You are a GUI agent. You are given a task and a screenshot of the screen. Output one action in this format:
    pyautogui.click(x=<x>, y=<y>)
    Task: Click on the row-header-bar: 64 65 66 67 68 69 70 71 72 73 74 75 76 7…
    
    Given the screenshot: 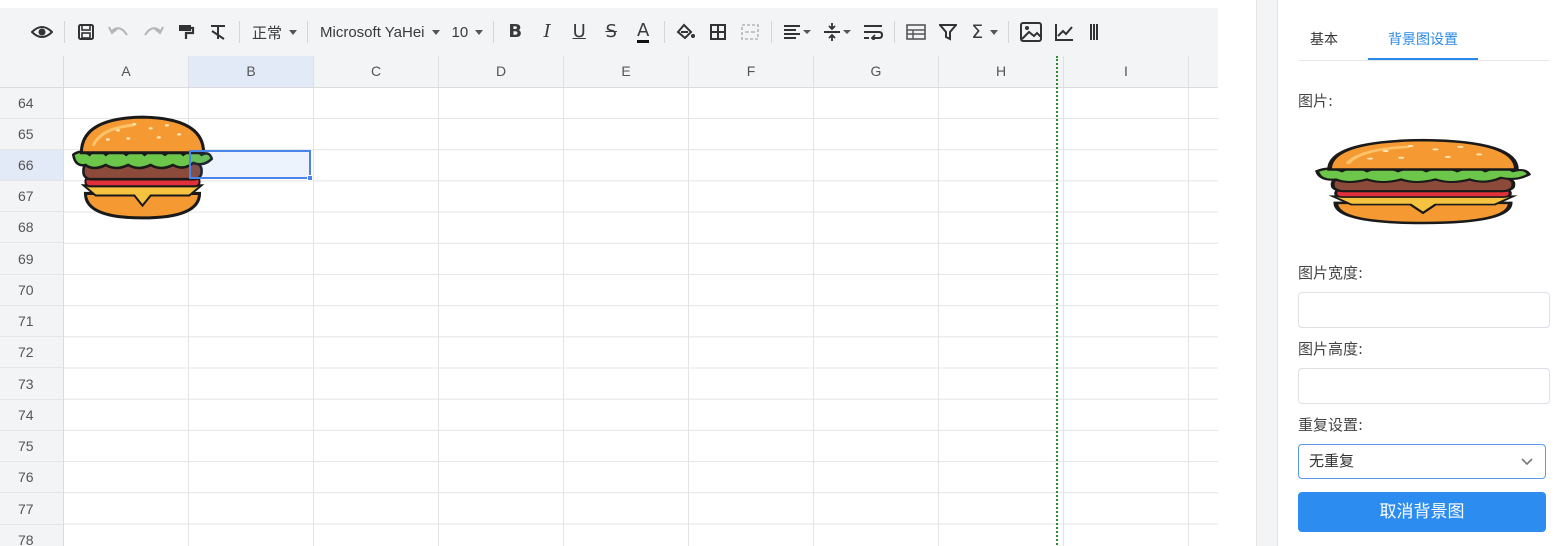 What is the action you would take?
    pyautogui.click(x=32, y=317)
    